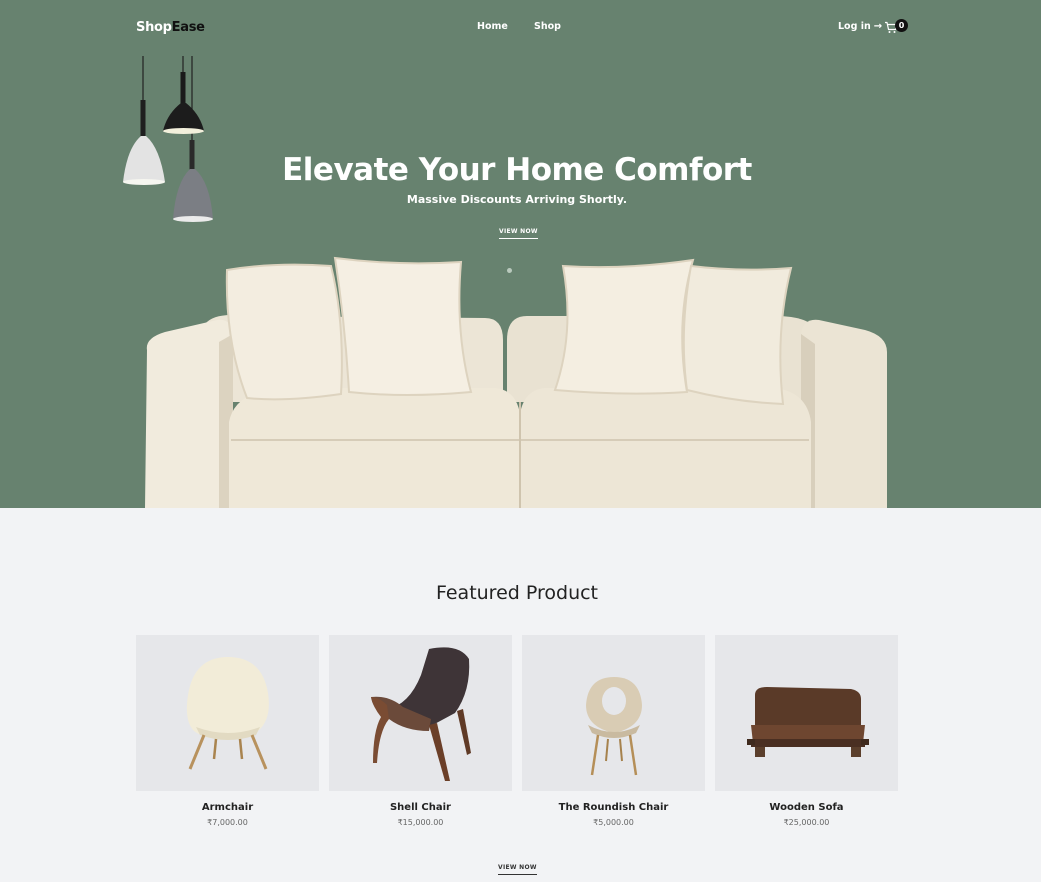 Image resolution: width=1041 pixels, height=882 pixels. Describe the element at coordinates (517, 869) in the screenshot. I see `featured-view-now-button: VIEW NOW` at that location.